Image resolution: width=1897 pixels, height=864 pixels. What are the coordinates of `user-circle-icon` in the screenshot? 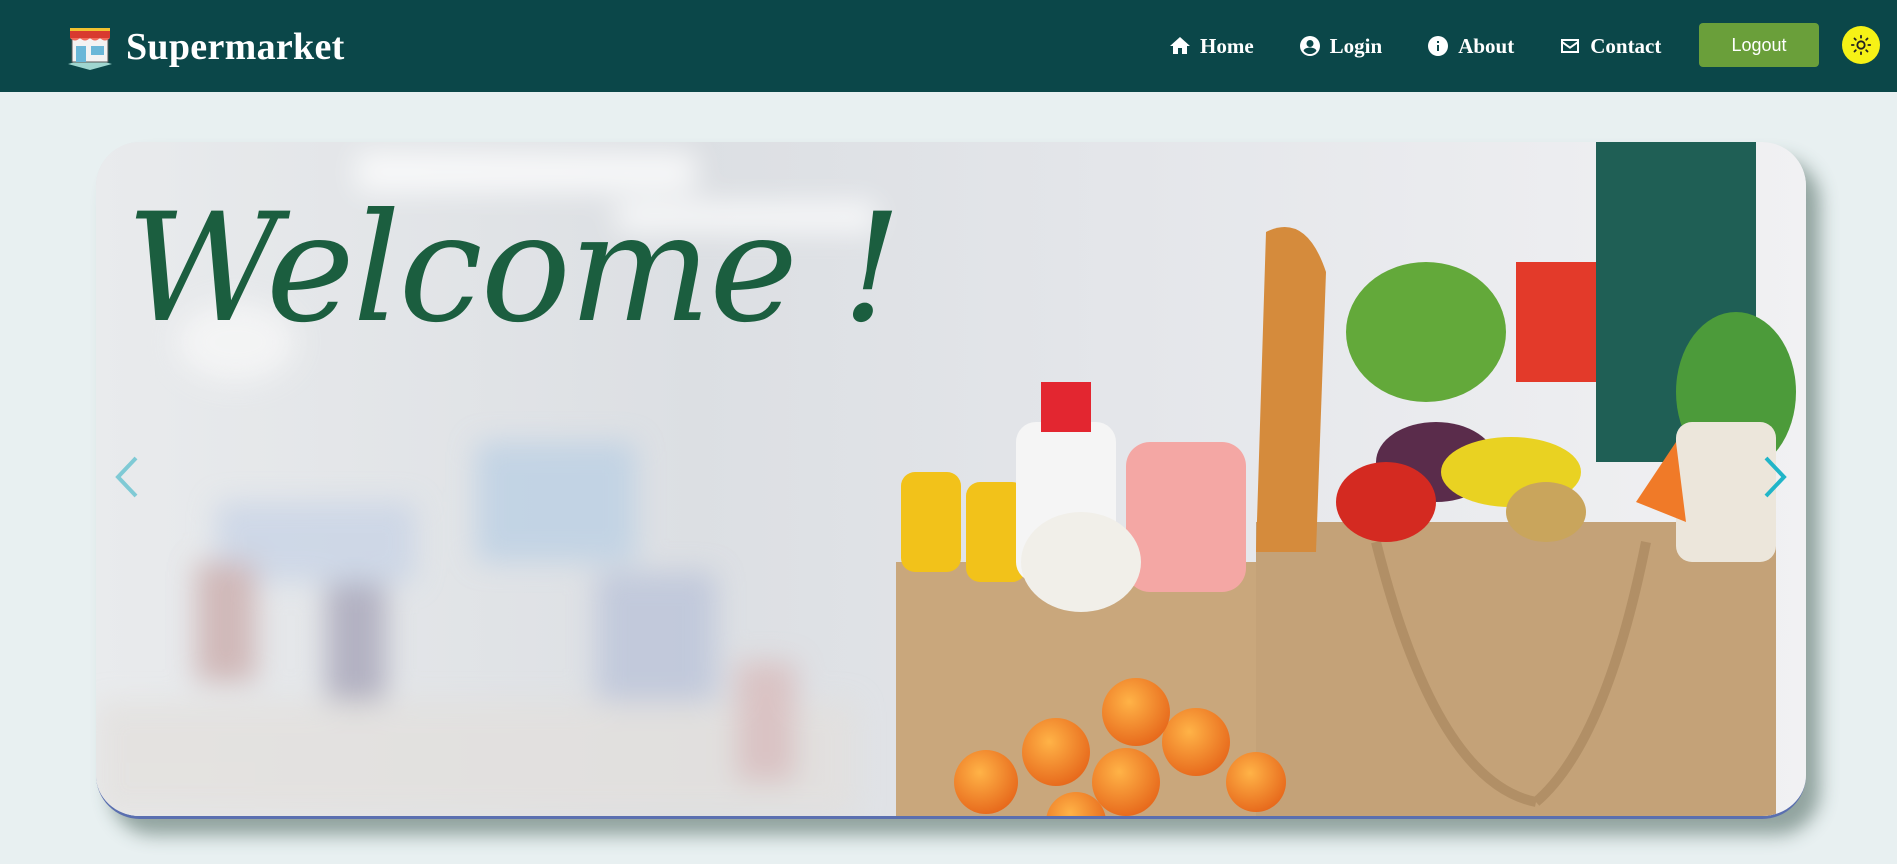 It's located at (1309, 46).